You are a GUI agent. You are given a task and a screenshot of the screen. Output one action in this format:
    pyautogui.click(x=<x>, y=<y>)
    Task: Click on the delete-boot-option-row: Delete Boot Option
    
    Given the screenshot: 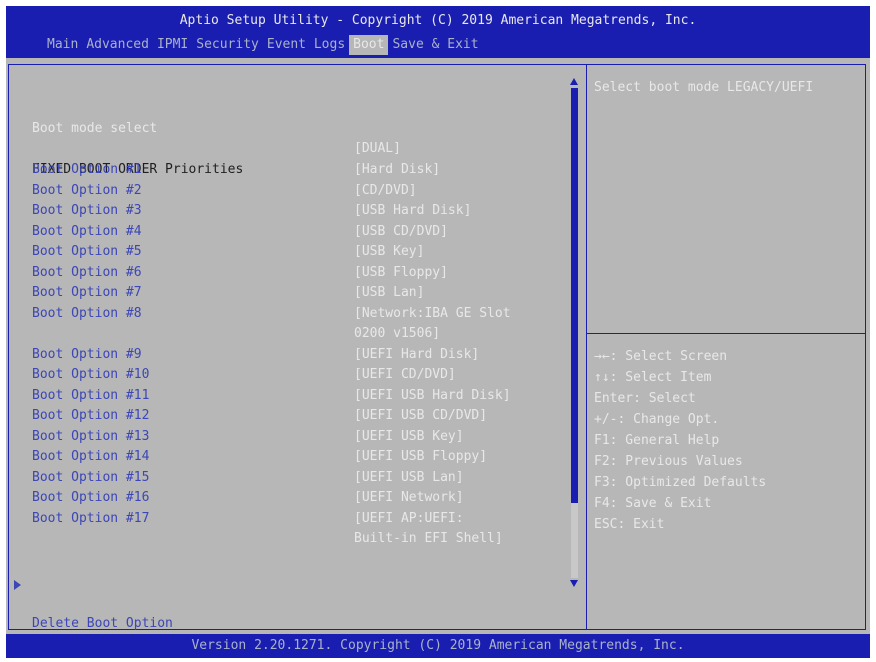 What is the action you would take?
    pyautogui.click(x=89, y=602)
    